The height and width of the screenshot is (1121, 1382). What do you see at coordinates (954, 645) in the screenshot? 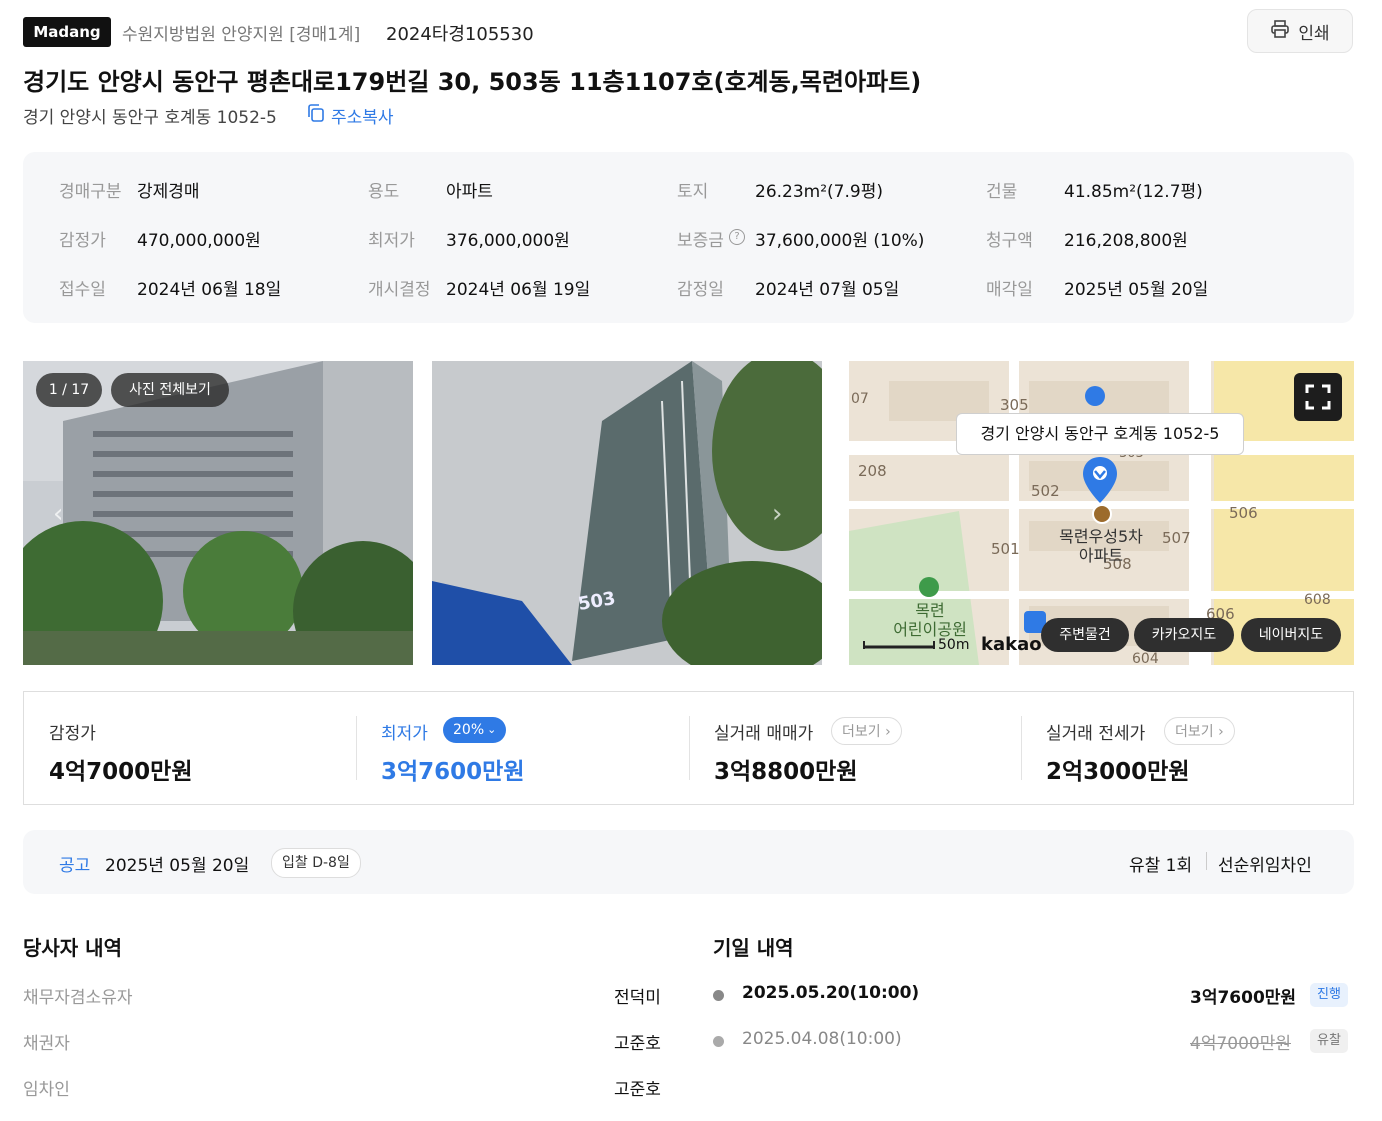
I see `map-scale: 50m` at bounding box center [954, 645].